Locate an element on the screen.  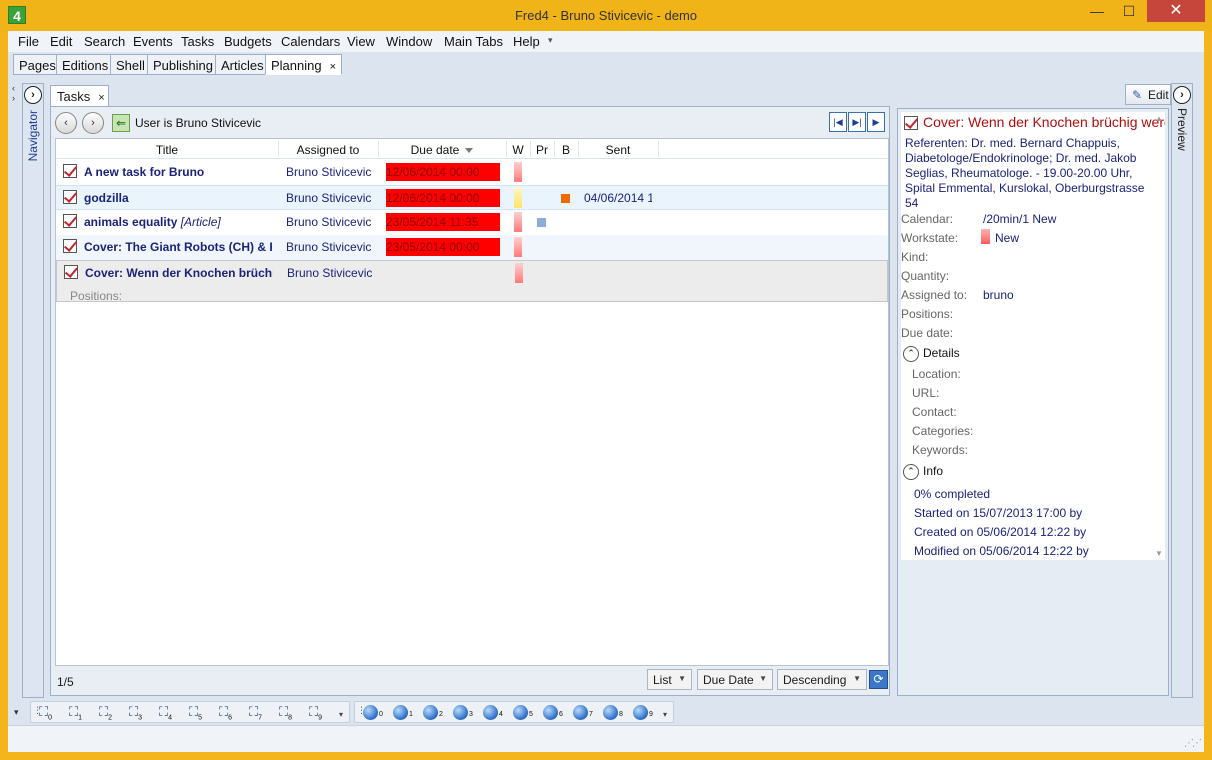
menu-events: Events is located at coordinates (153, 41).